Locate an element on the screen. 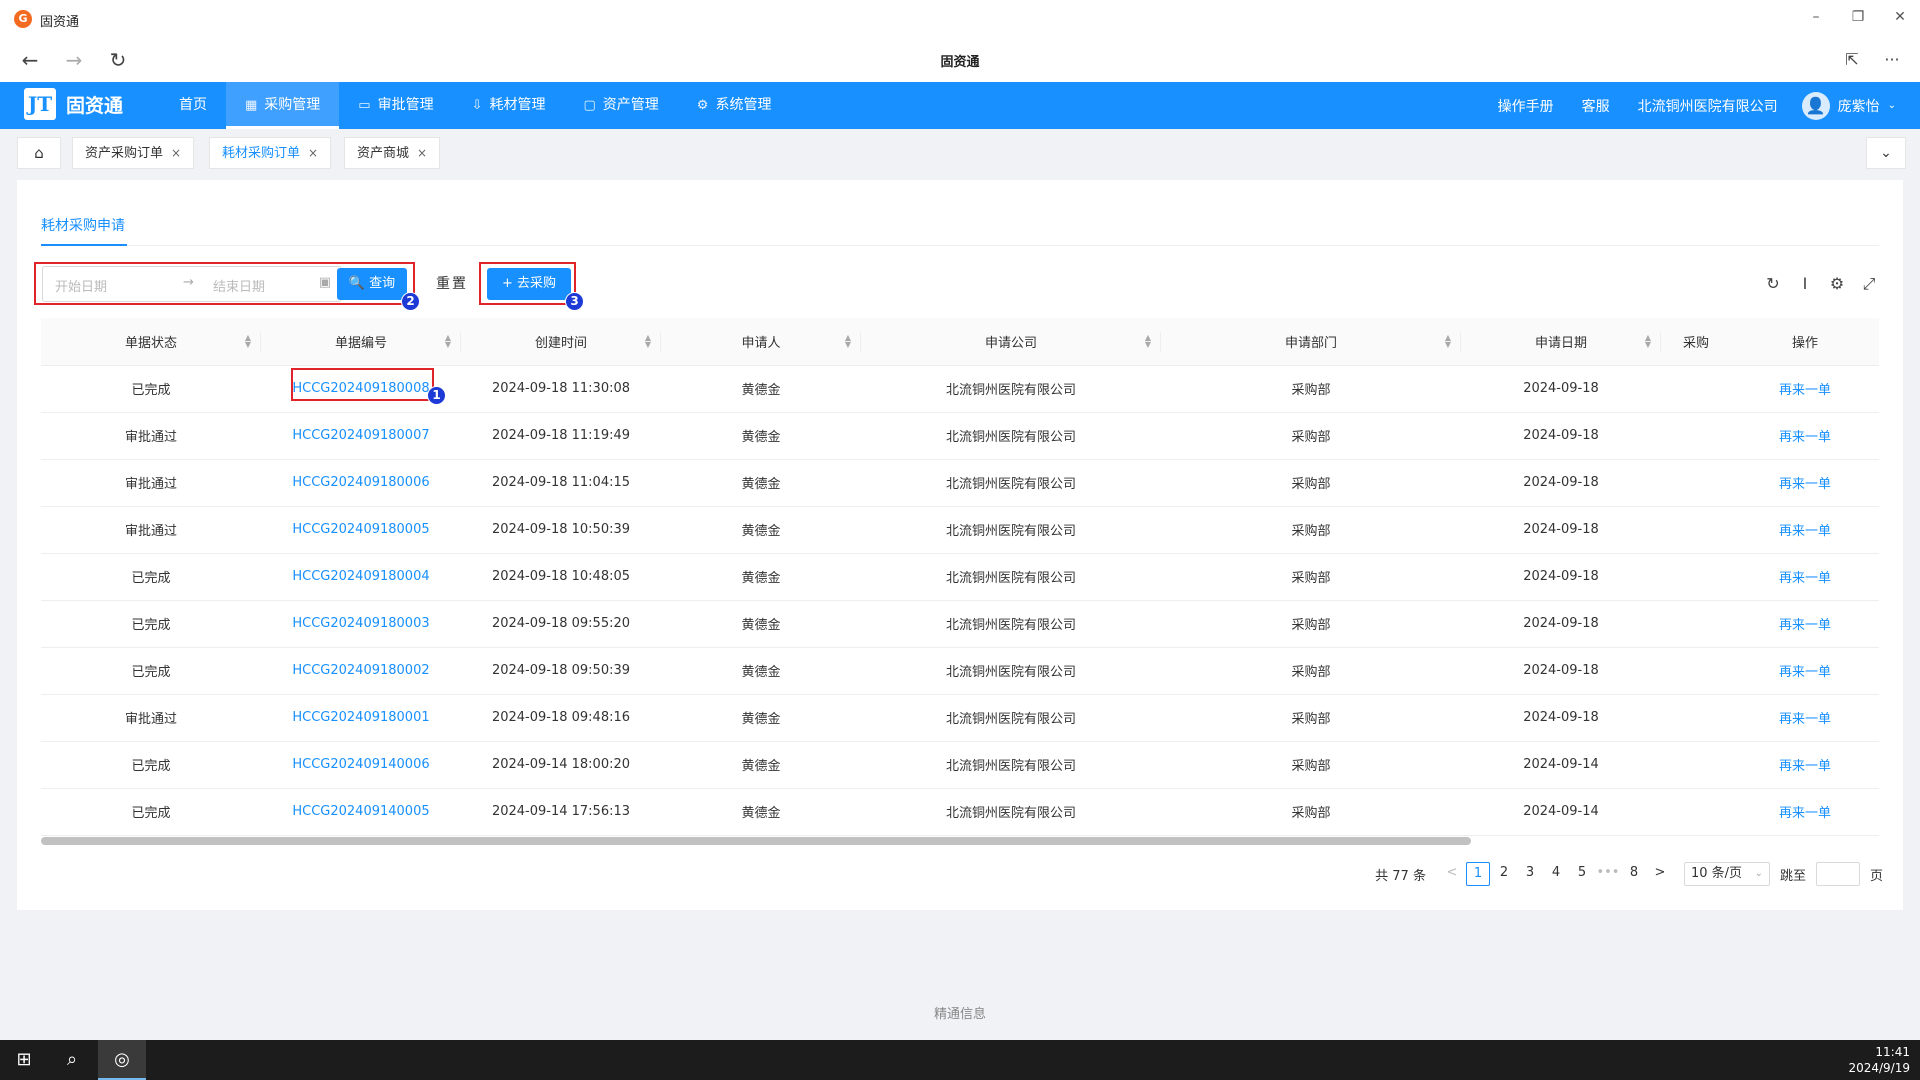  minimize-button: – is located at coordinates (1816, 17).